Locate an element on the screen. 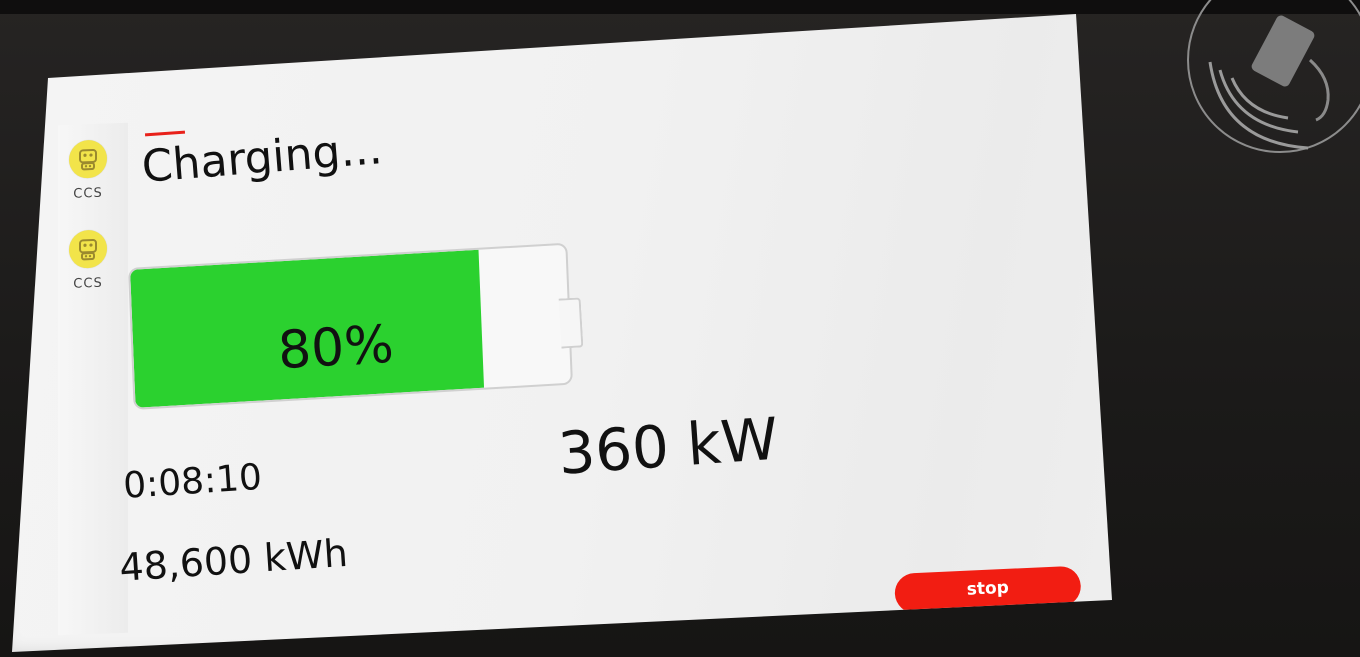  connector-item-1: CCS is located at coordinates (88, 170).